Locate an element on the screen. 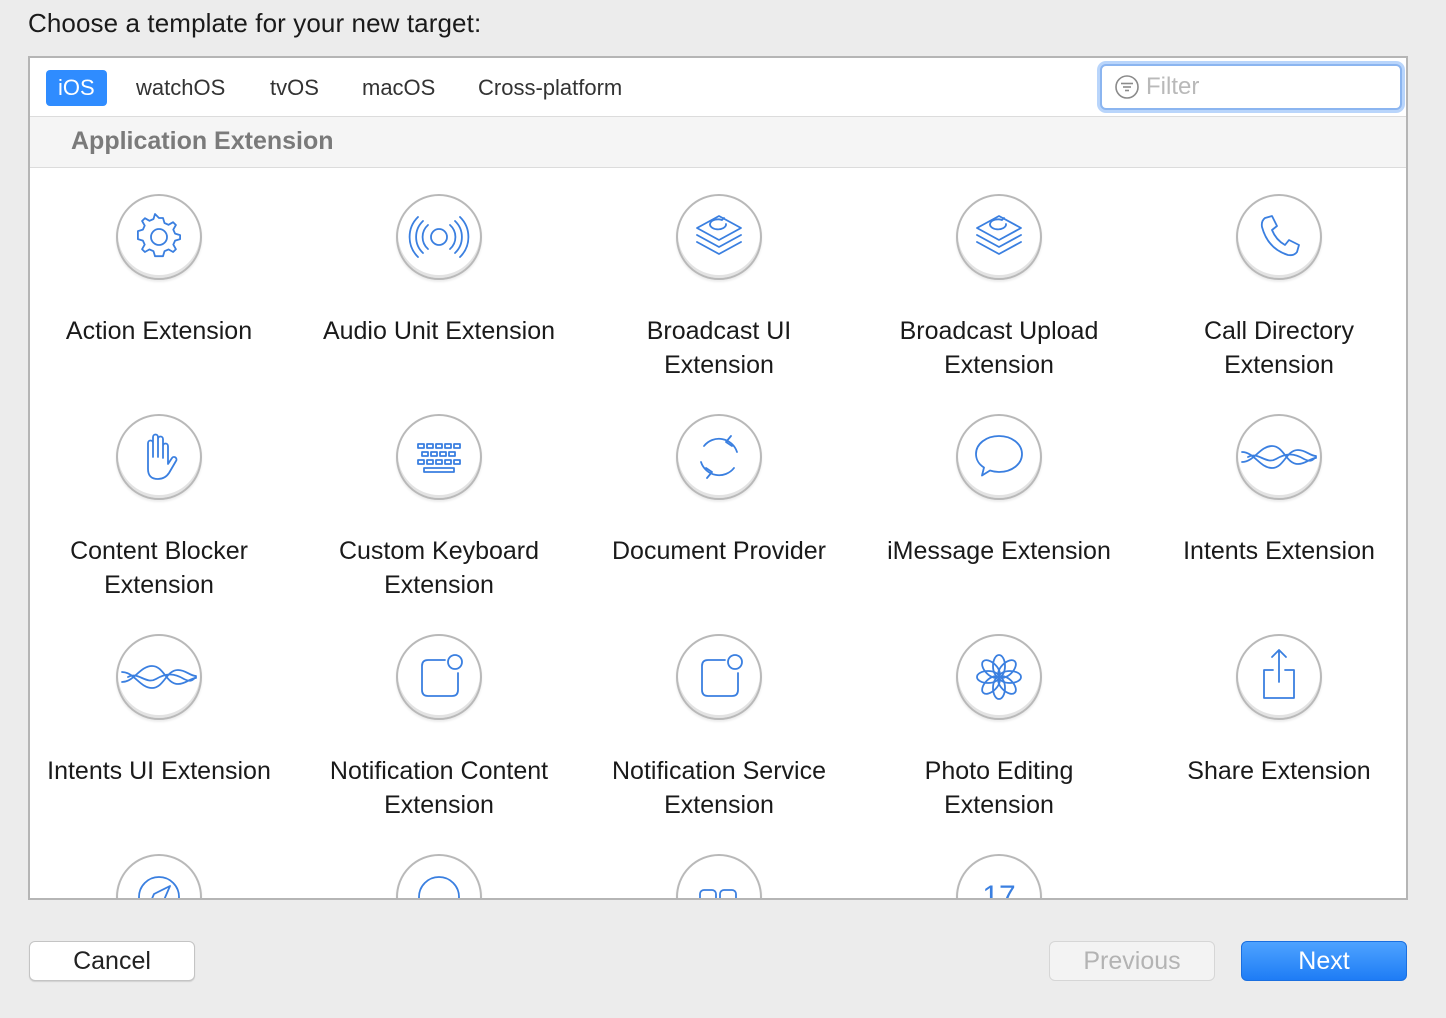 This screenshot has width=1446, height=1018. template-action-extension: Action Extension is located at coordinates (171, 278).